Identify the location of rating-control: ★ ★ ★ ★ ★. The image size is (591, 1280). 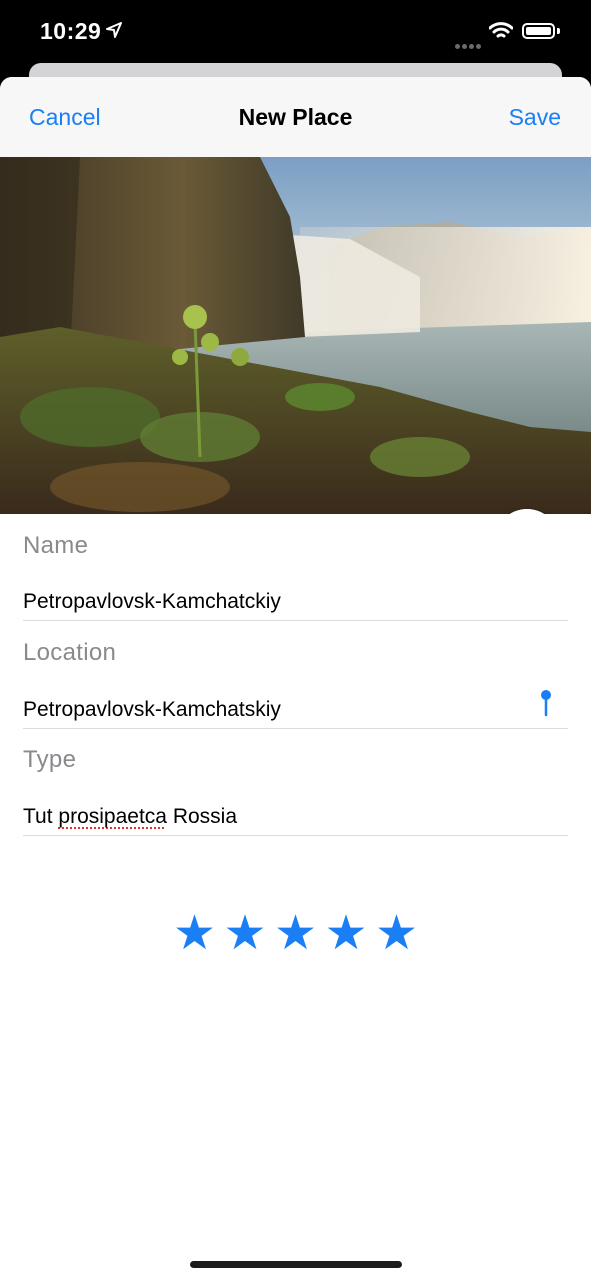
(295, 934).